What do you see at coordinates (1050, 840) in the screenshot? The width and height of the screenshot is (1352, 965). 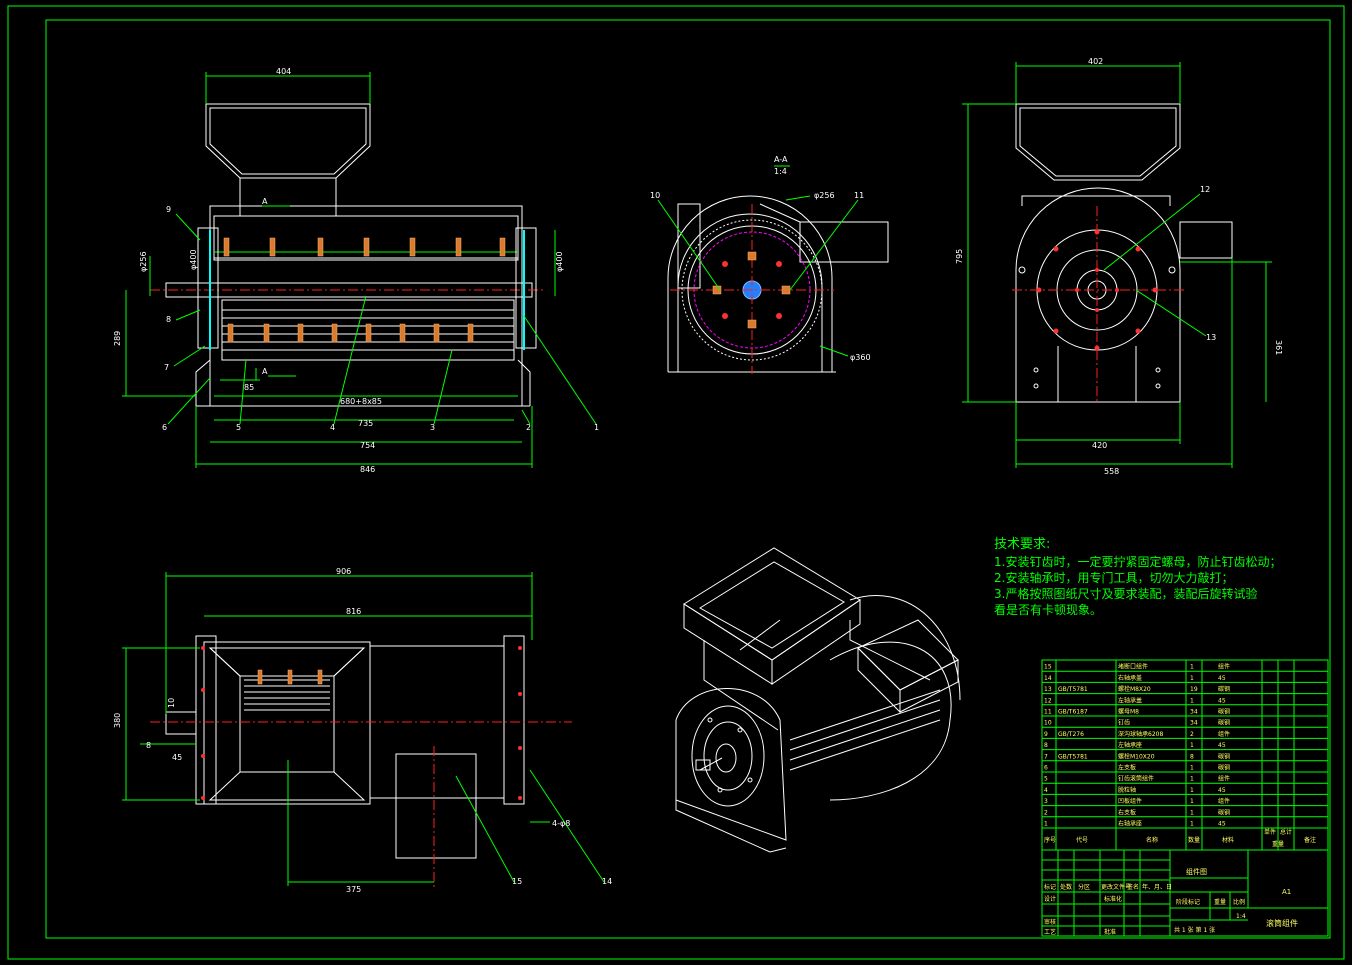 I see `header-no: 序号` at bounding box center [1050, 840].